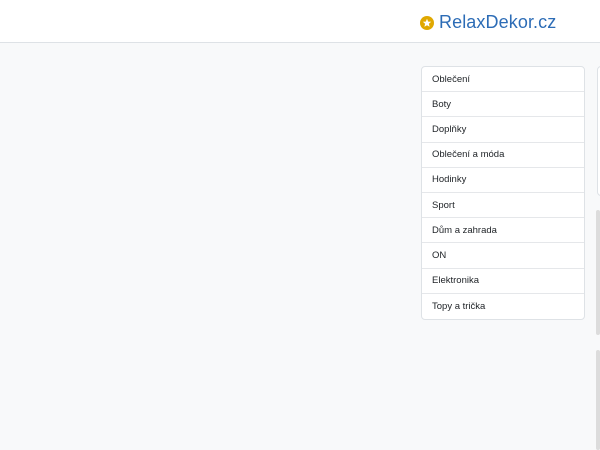  What do you see at coordinates (503, 231) in the screenshot?
I see `category-item-dum-a-zahrada: Dům a zahrada` at bounding box center [503, 231].